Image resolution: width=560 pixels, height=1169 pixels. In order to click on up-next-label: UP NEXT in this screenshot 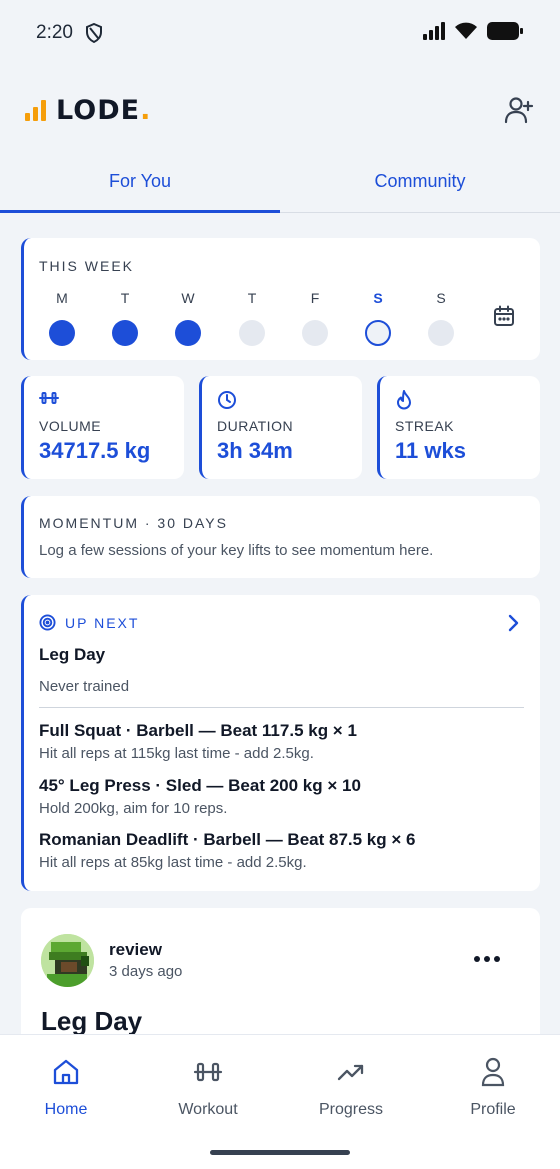, I will do `click(102, 622)`.